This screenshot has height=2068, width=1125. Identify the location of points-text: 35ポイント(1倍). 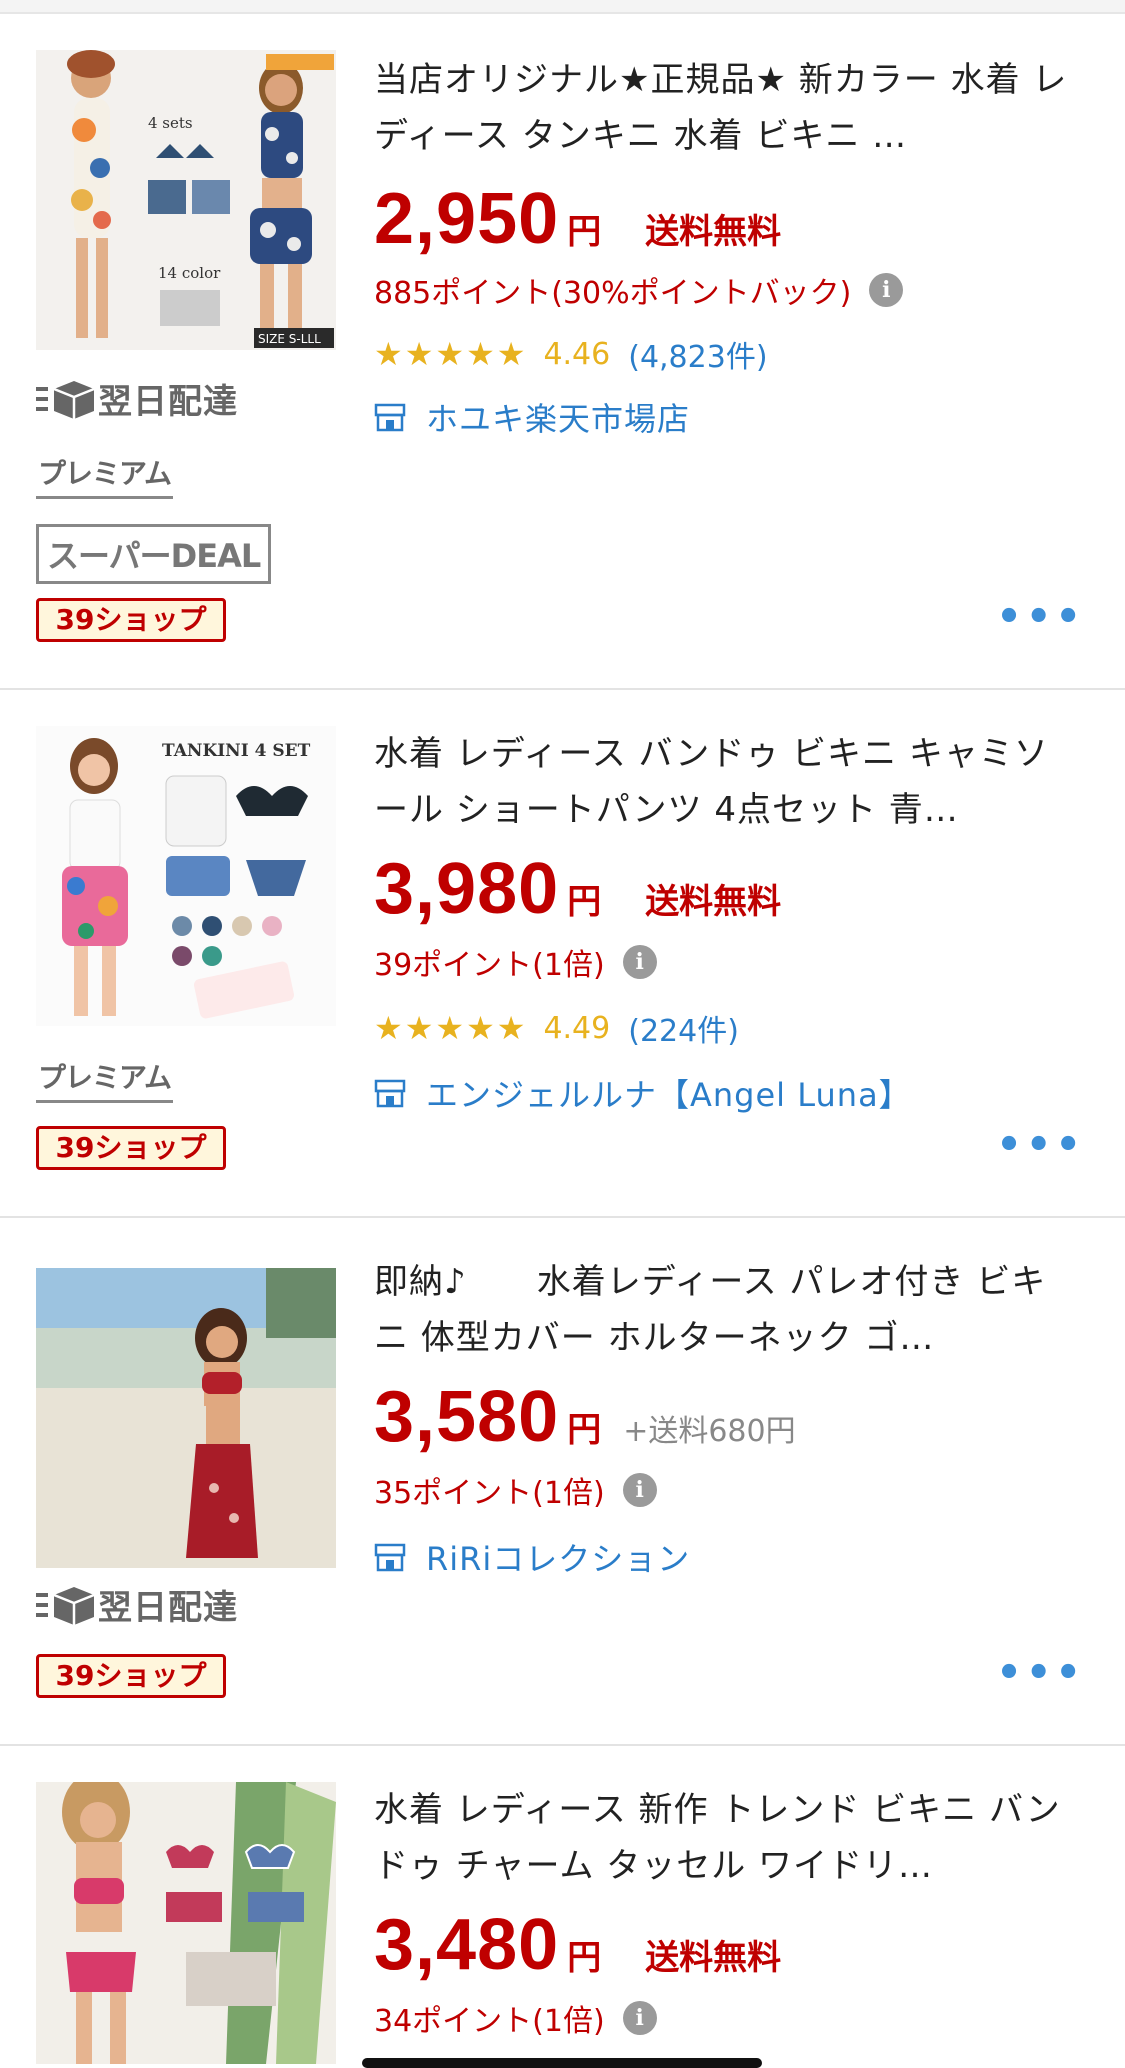
(489, 1493).